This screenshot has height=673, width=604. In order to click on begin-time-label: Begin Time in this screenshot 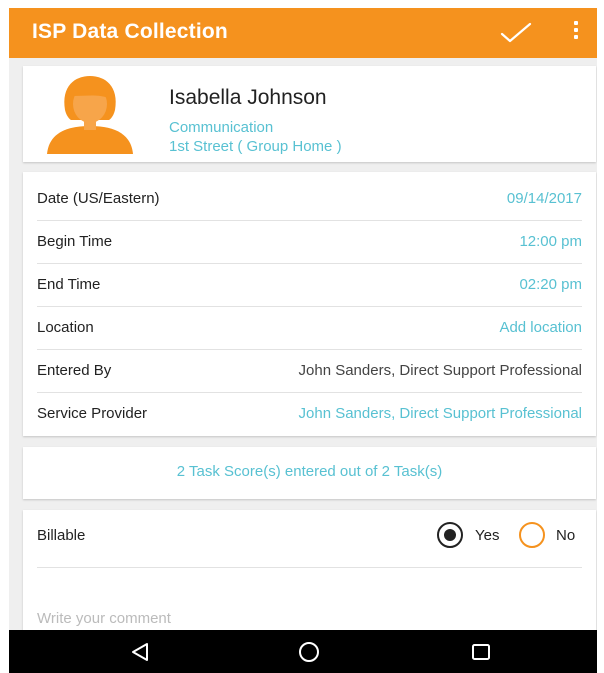, I will do `click(75, 241)`.